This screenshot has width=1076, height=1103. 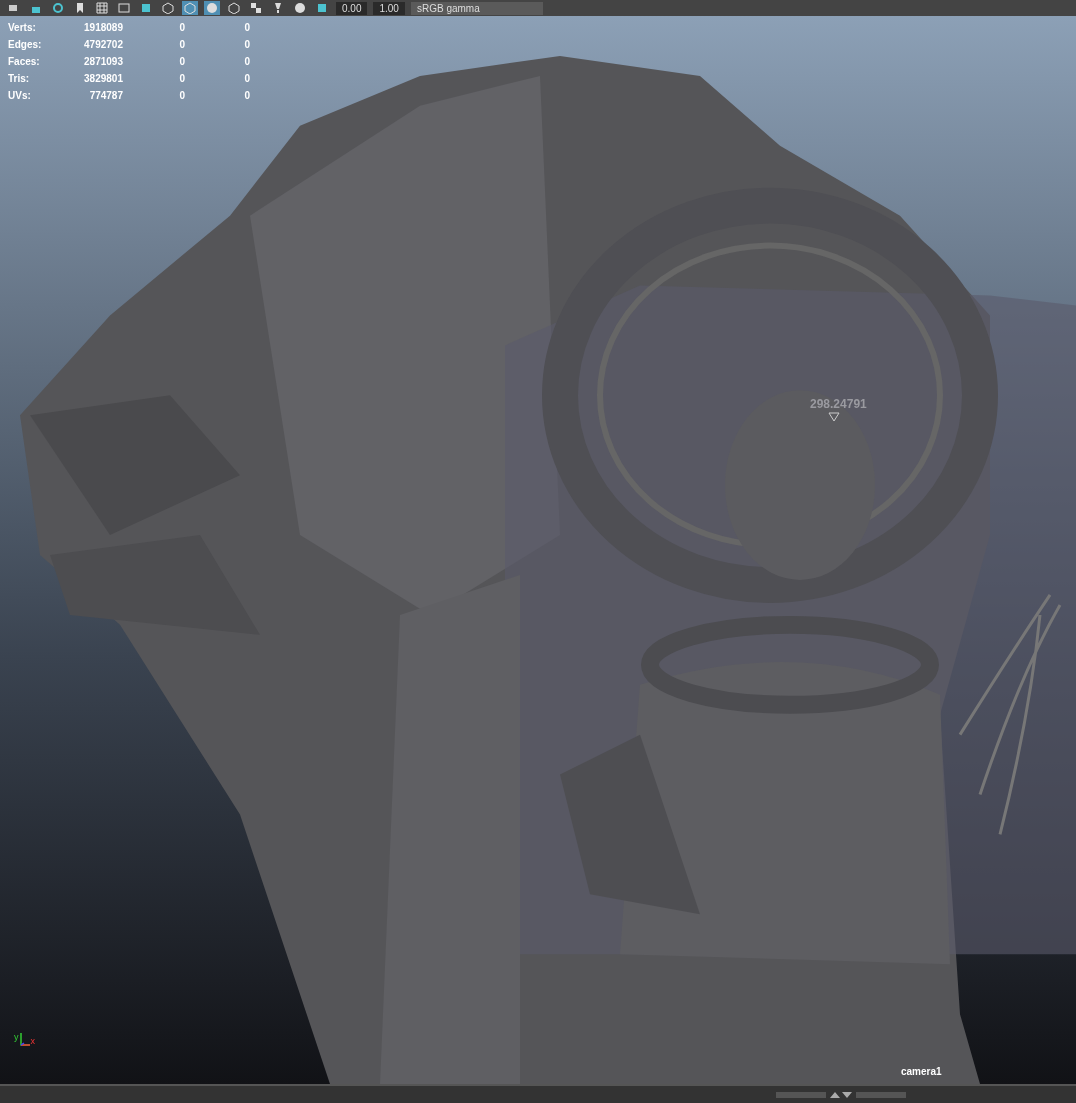 What do you see at coordinates (352, 8) in the screenshot?
I see `exposure-field: 0.00` at bounding box center [352, 8].